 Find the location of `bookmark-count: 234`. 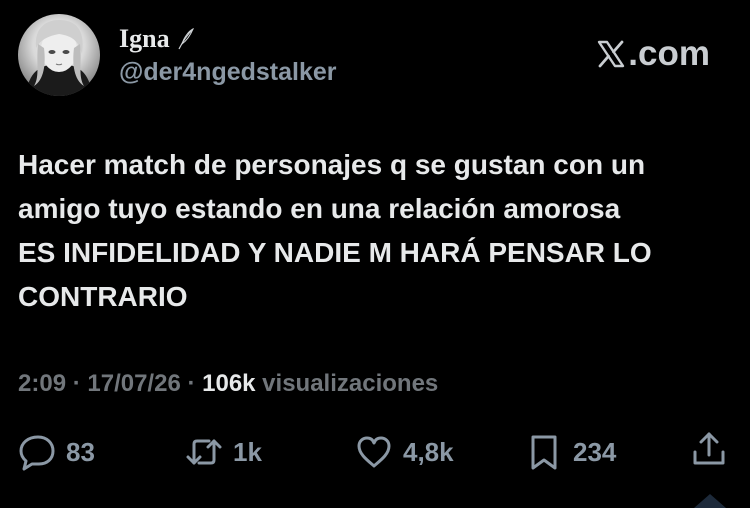

bookmark-count: 234 is located at coordinates (595, 452).